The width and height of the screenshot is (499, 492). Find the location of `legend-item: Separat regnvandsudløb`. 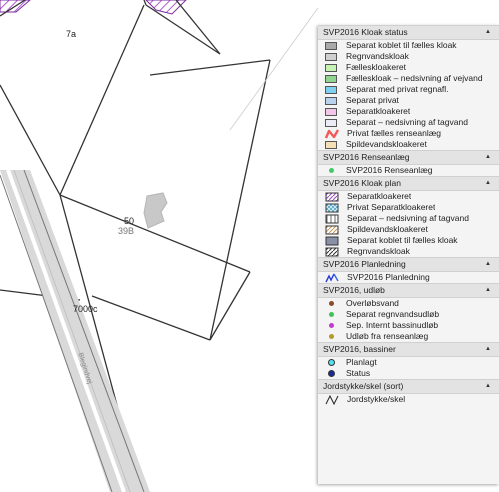

legend-item: Separat regnvandsudløb is located at coordinates (408, 314).